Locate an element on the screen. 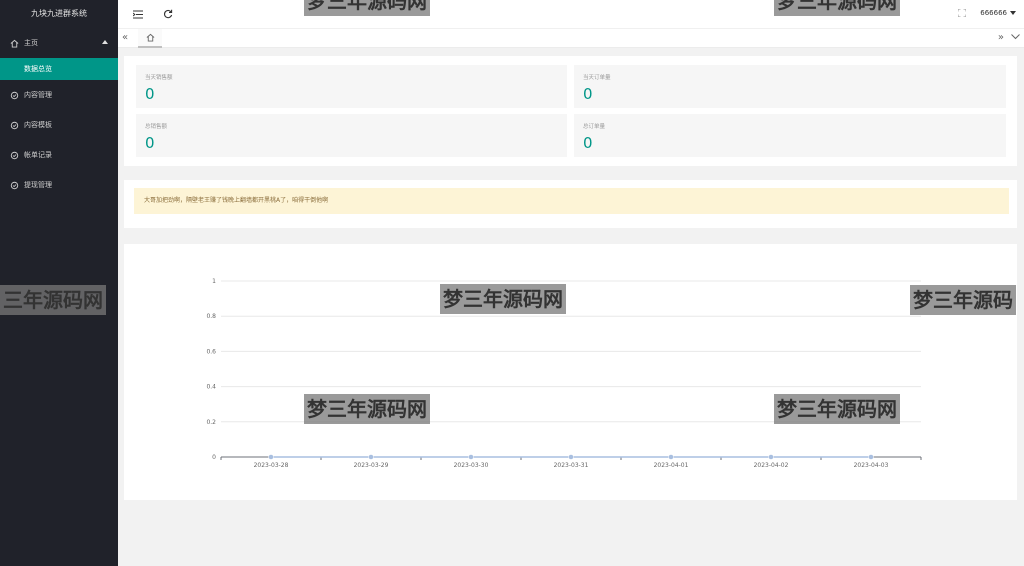 The image size is (1024, 566). refresh-icon is located at coordinates (168, 14).